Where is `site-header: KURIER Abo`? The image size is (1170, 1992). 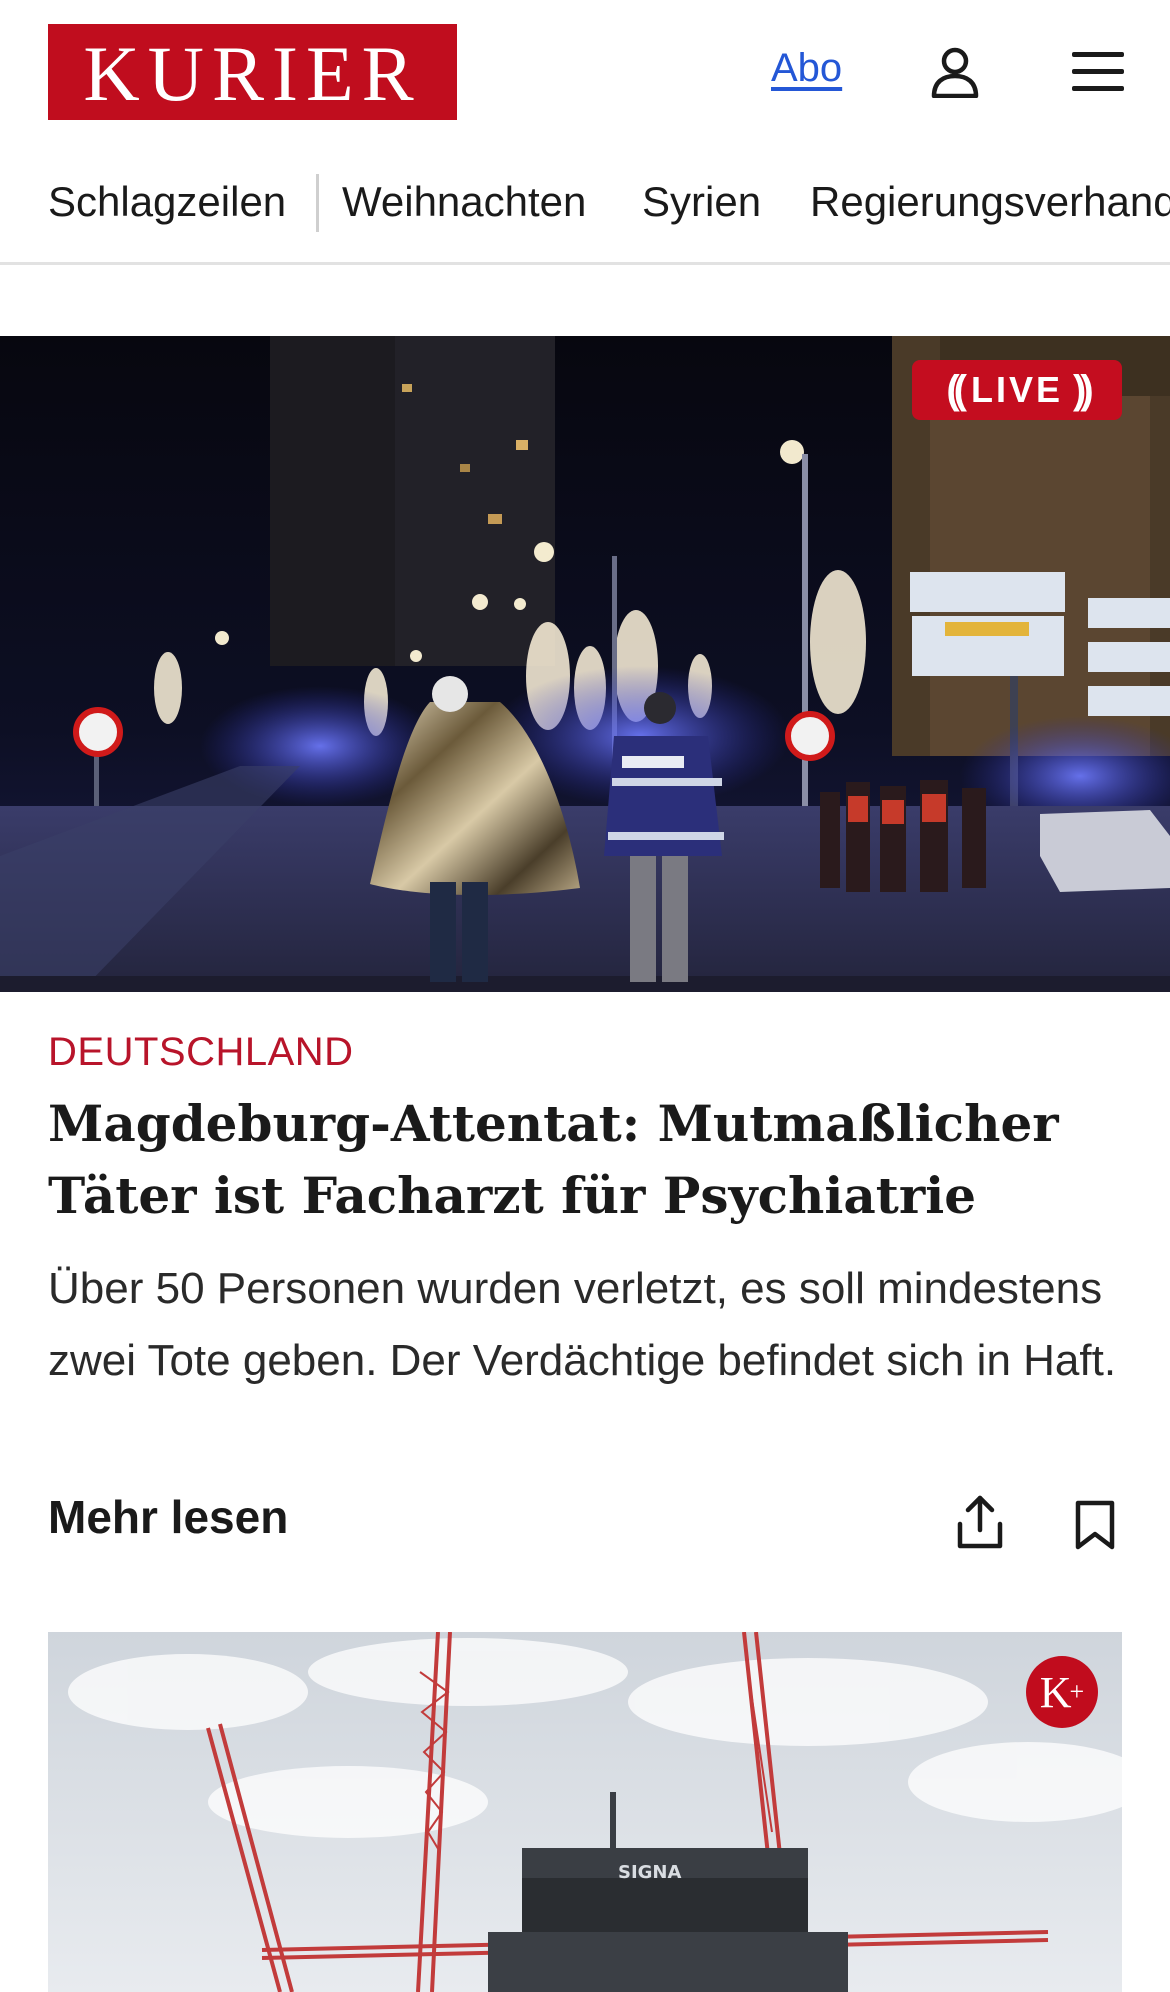
site-header: KURIER Abo is located at coordinates (585, 72).